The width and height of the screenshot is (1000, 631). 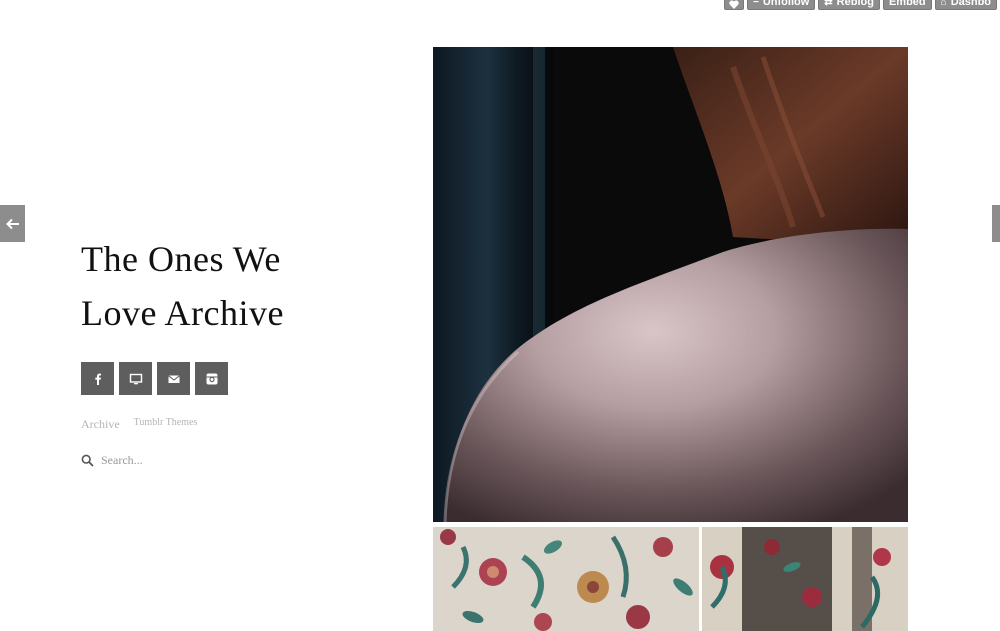 I want to click on unfollow-label: Unfollow, so click(x=786, y=4).